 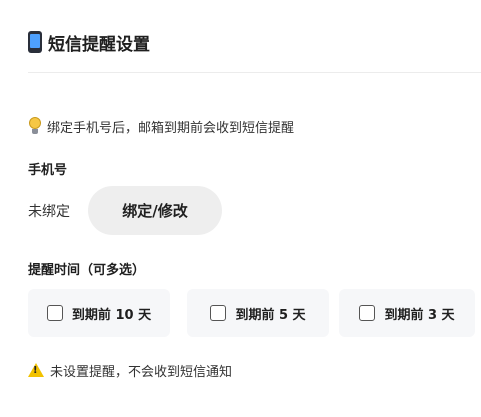 What do you see at coordinates (171, 128) in the screenshot?
I see `bind-tip-text: 绑定手机号后，邮箱到期前会收到短信提醒` at bounding box center [171, 128].